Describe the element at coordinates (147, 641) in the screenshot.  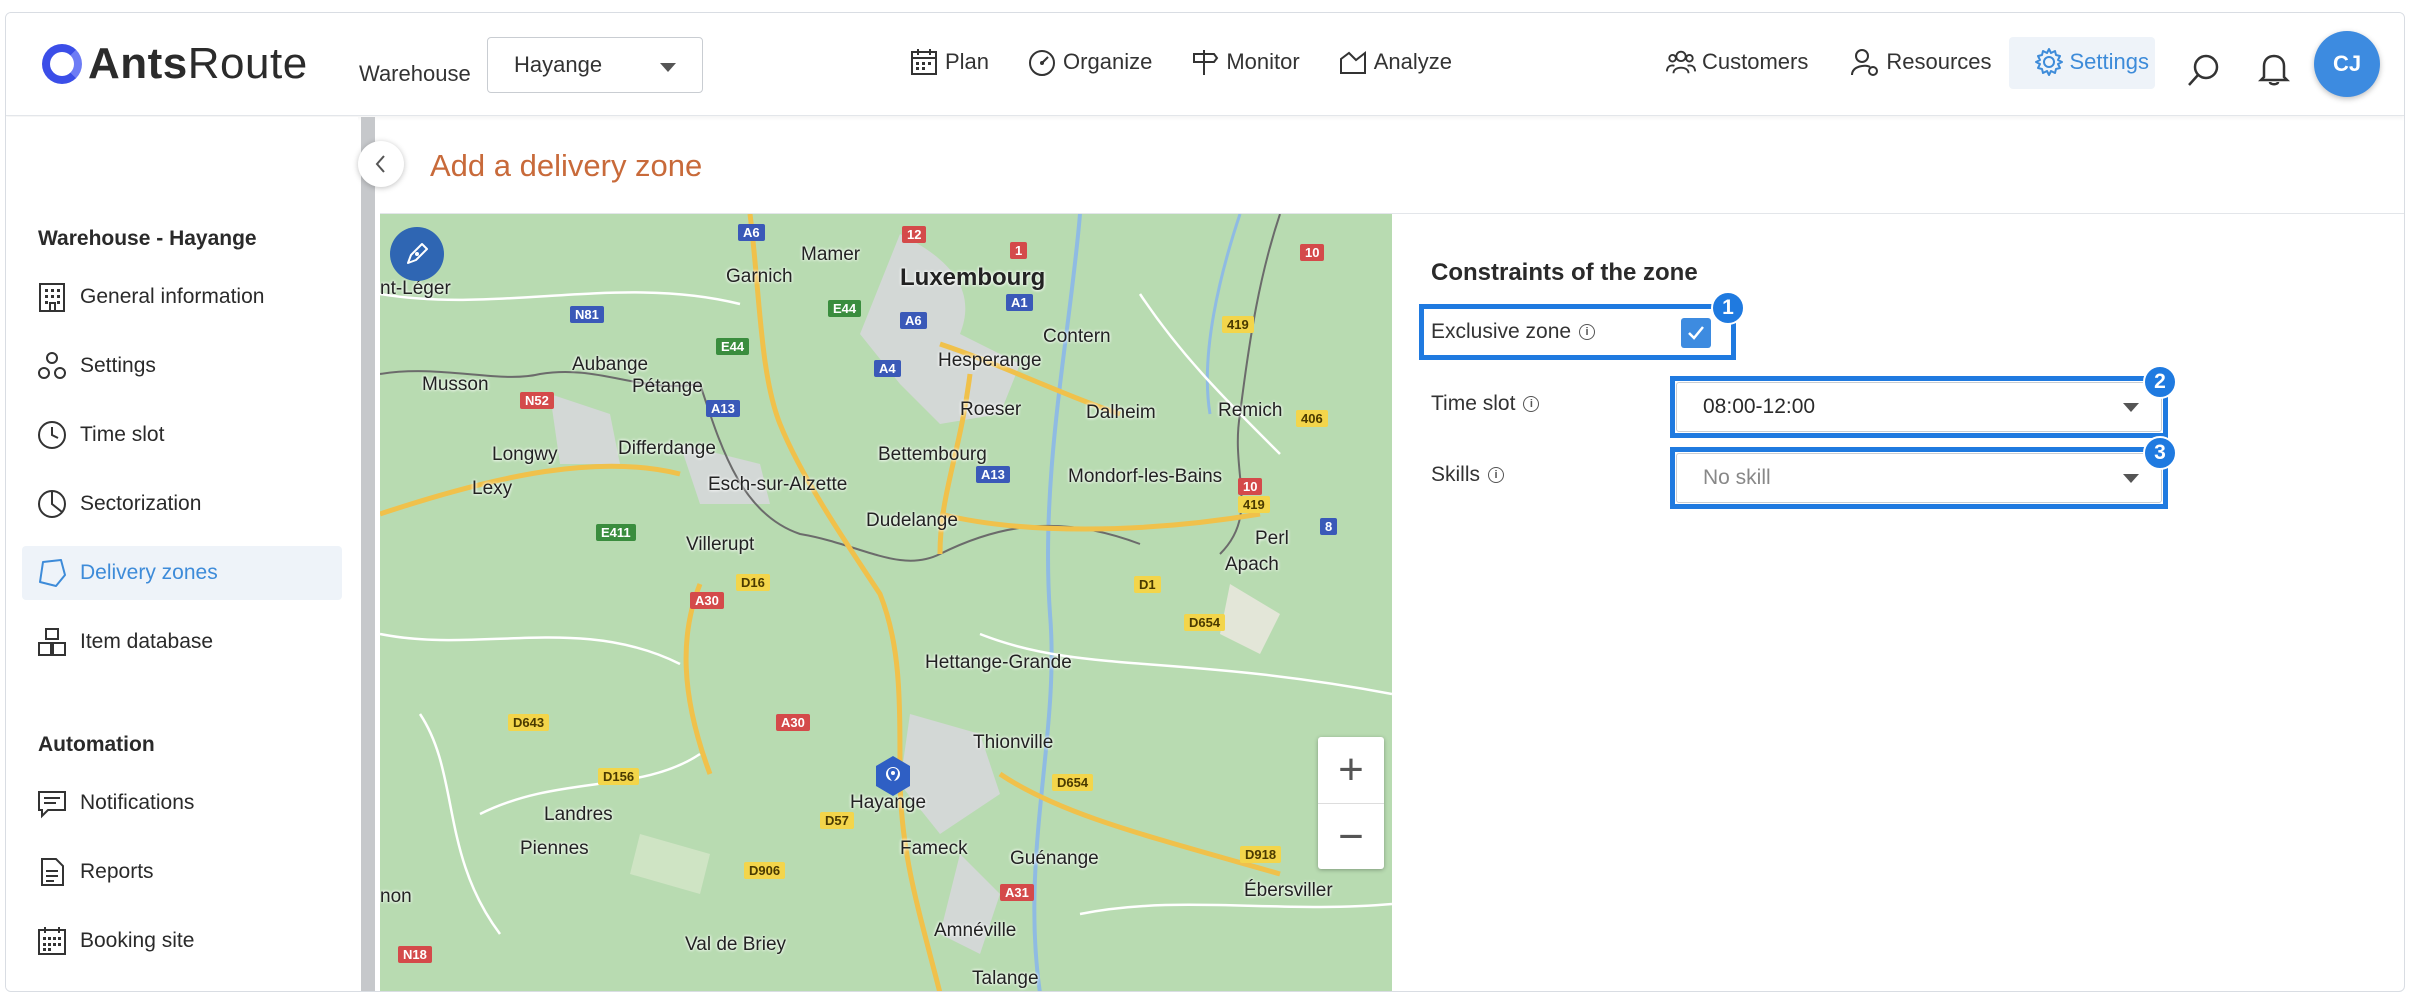
I see `sidebar-item-label: Item database` at that location.